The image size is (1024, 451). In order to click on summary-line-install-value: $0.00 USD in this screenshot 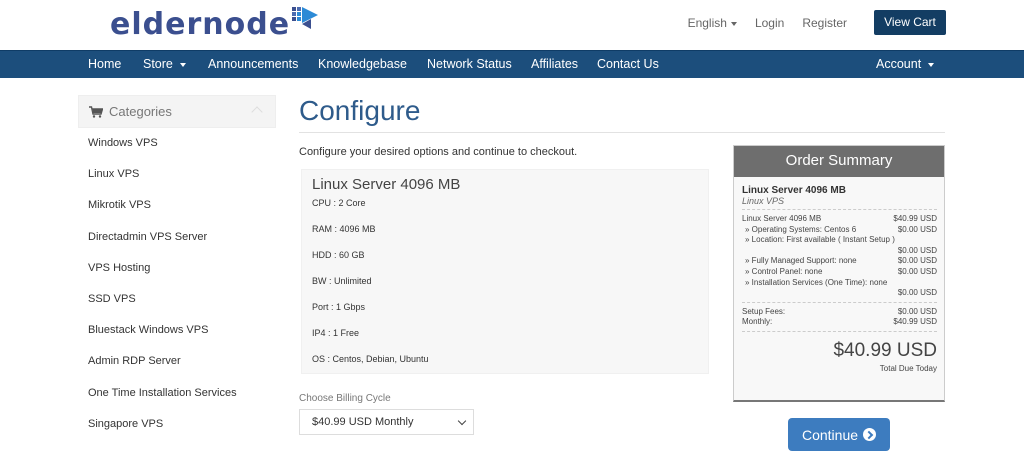, I will do `click(839, 293)`.